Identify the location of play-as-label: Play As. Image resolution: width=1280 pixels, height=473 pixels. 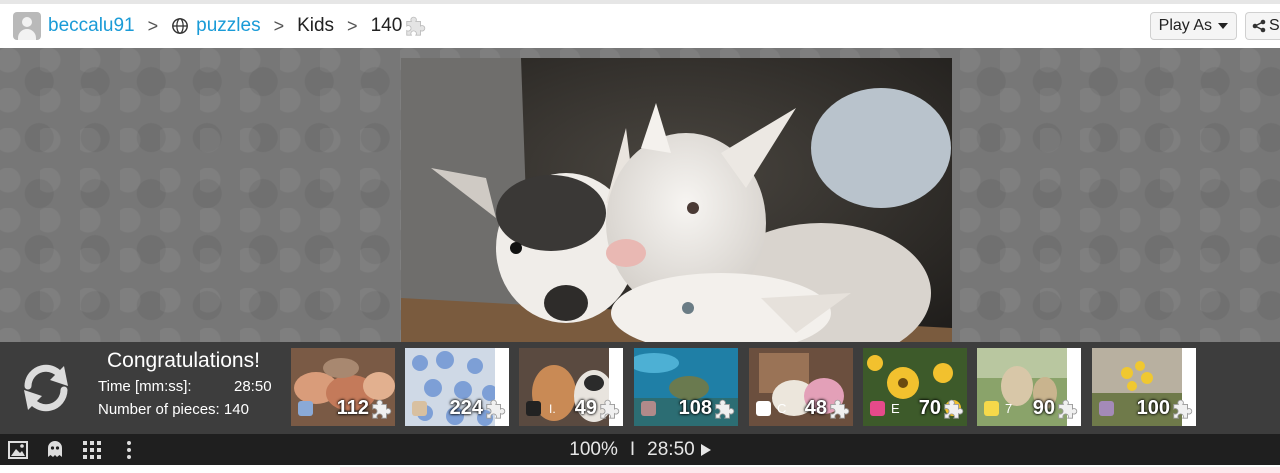
(1185, 25).